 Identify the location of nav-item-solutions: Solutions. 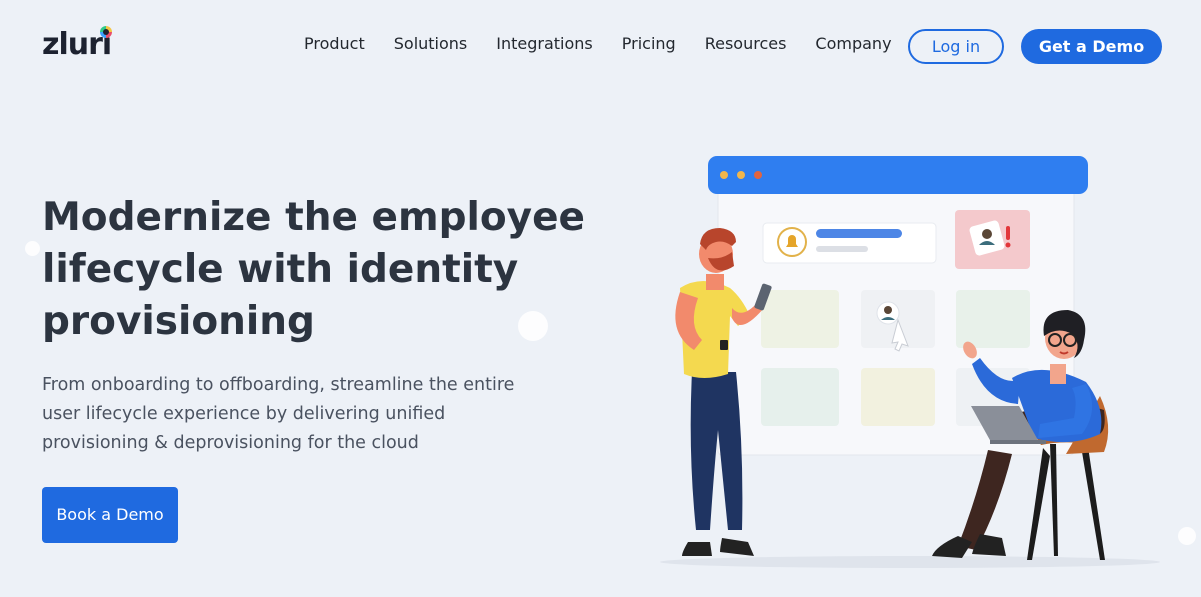
(431, 44).